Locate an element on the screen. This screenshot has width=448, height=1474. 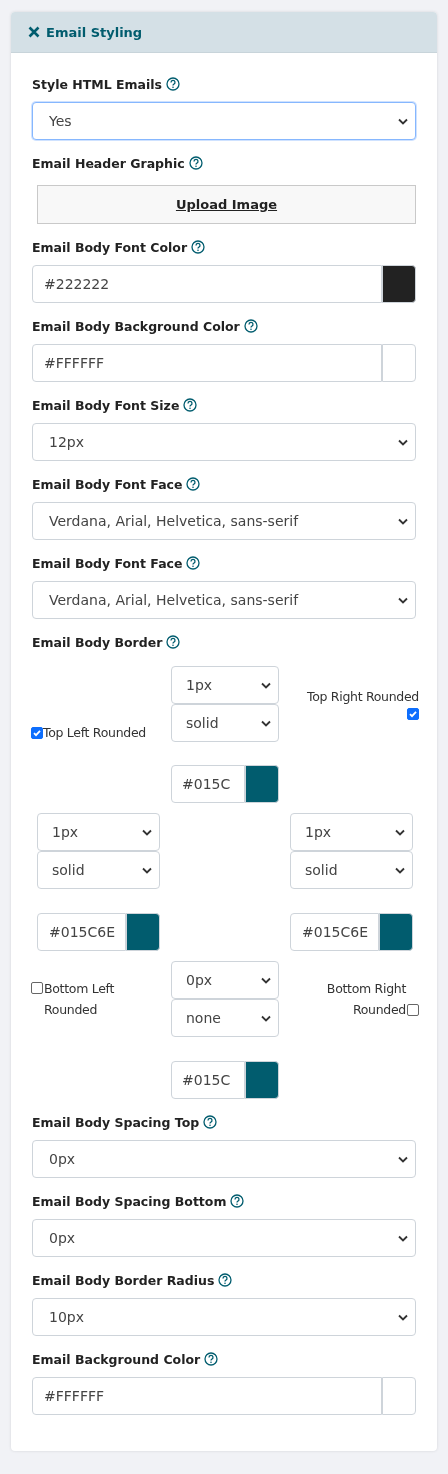
dropdown: 12px is located at coordinates (224, 442).